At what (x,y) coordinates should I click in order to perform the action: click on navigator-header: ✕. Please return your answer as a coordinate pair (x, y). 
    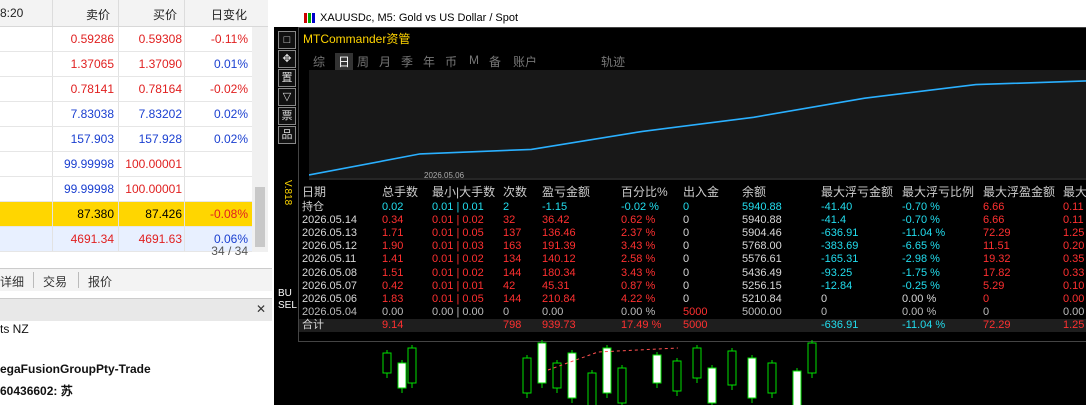
    Looking at the image, I should click on (136, 309).